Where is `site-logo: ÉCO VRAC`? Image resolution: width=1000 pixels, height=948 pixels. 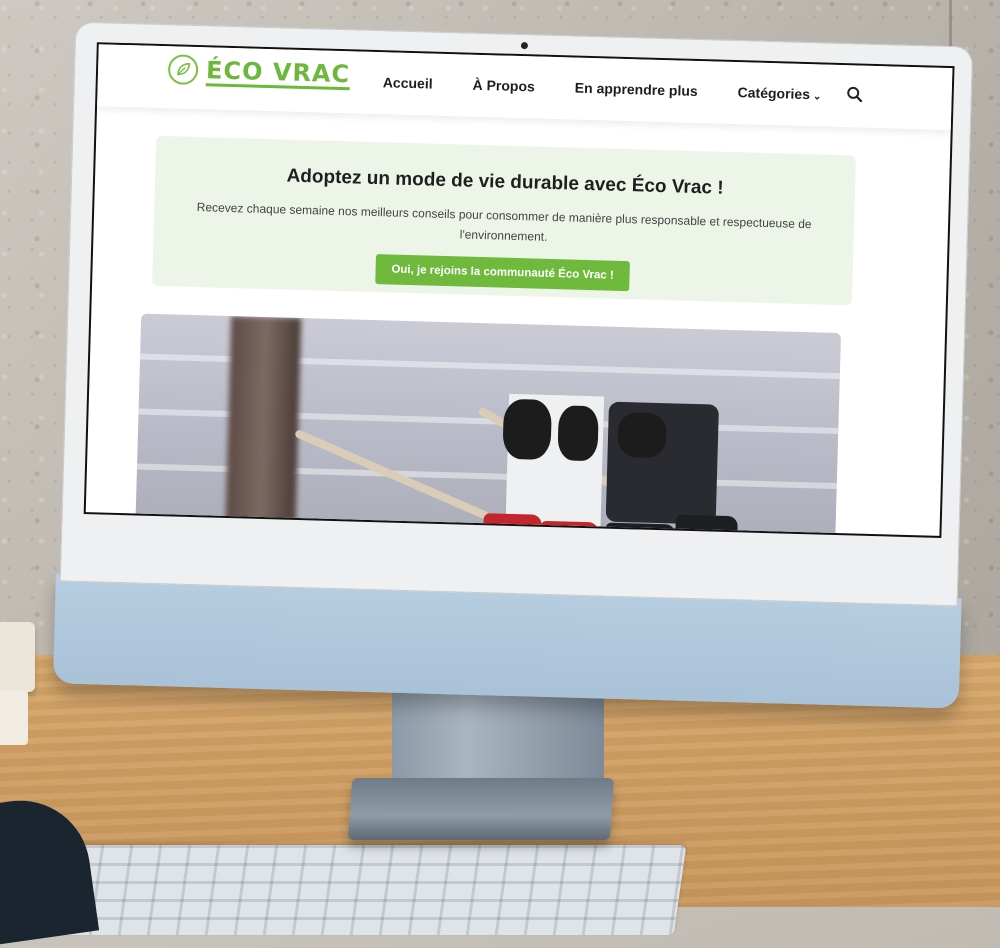
site-logo: ÉCO VRAC is located at coordinates (259, 71).